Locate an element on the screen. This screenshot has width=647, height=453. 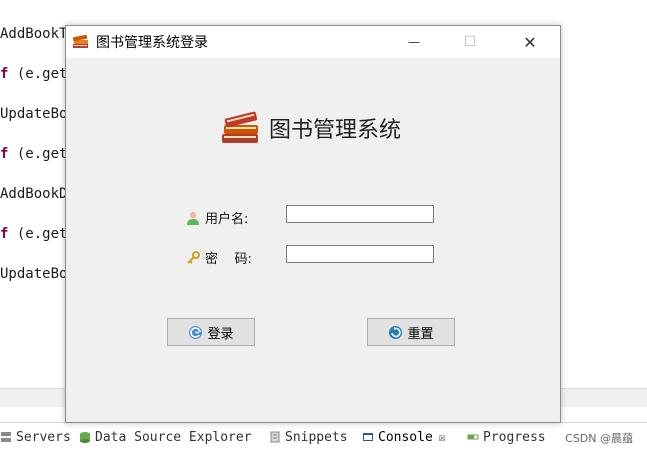
close-icon: ✕ is located at coordinates (530, 42).